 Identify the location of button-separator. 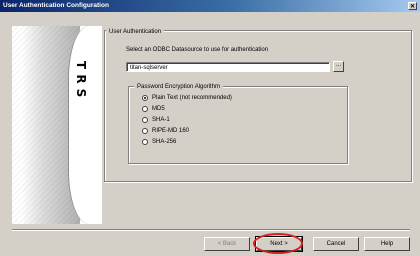
(211, 230).